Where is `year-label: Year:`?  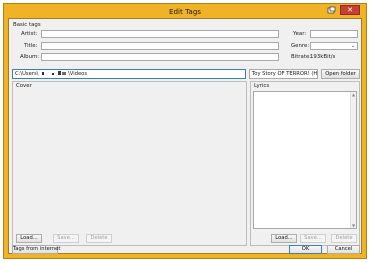 year-label: Year: is located at coordinates (300, 34).